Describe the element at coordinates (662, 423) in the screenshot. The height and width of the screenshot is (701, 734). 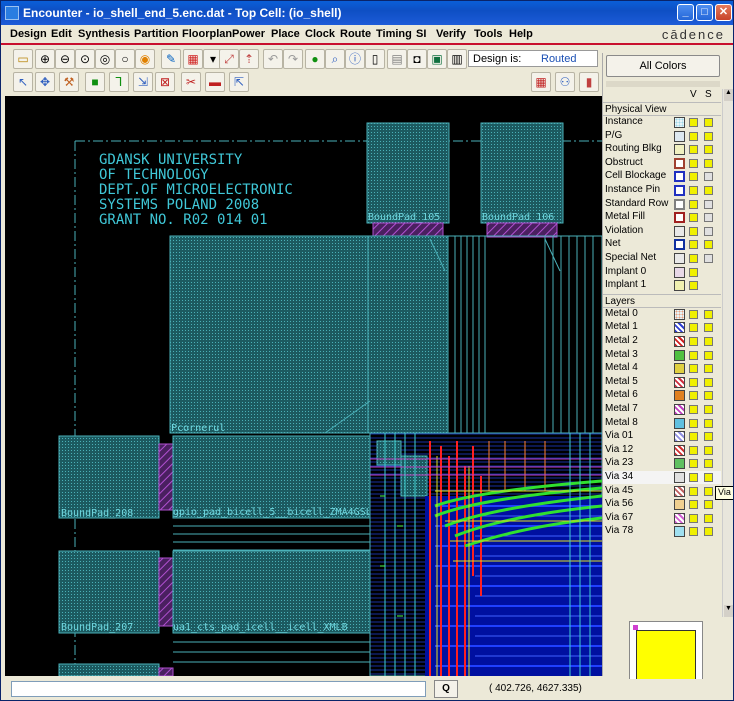
I see `layer-row: Metal 8` at that location.